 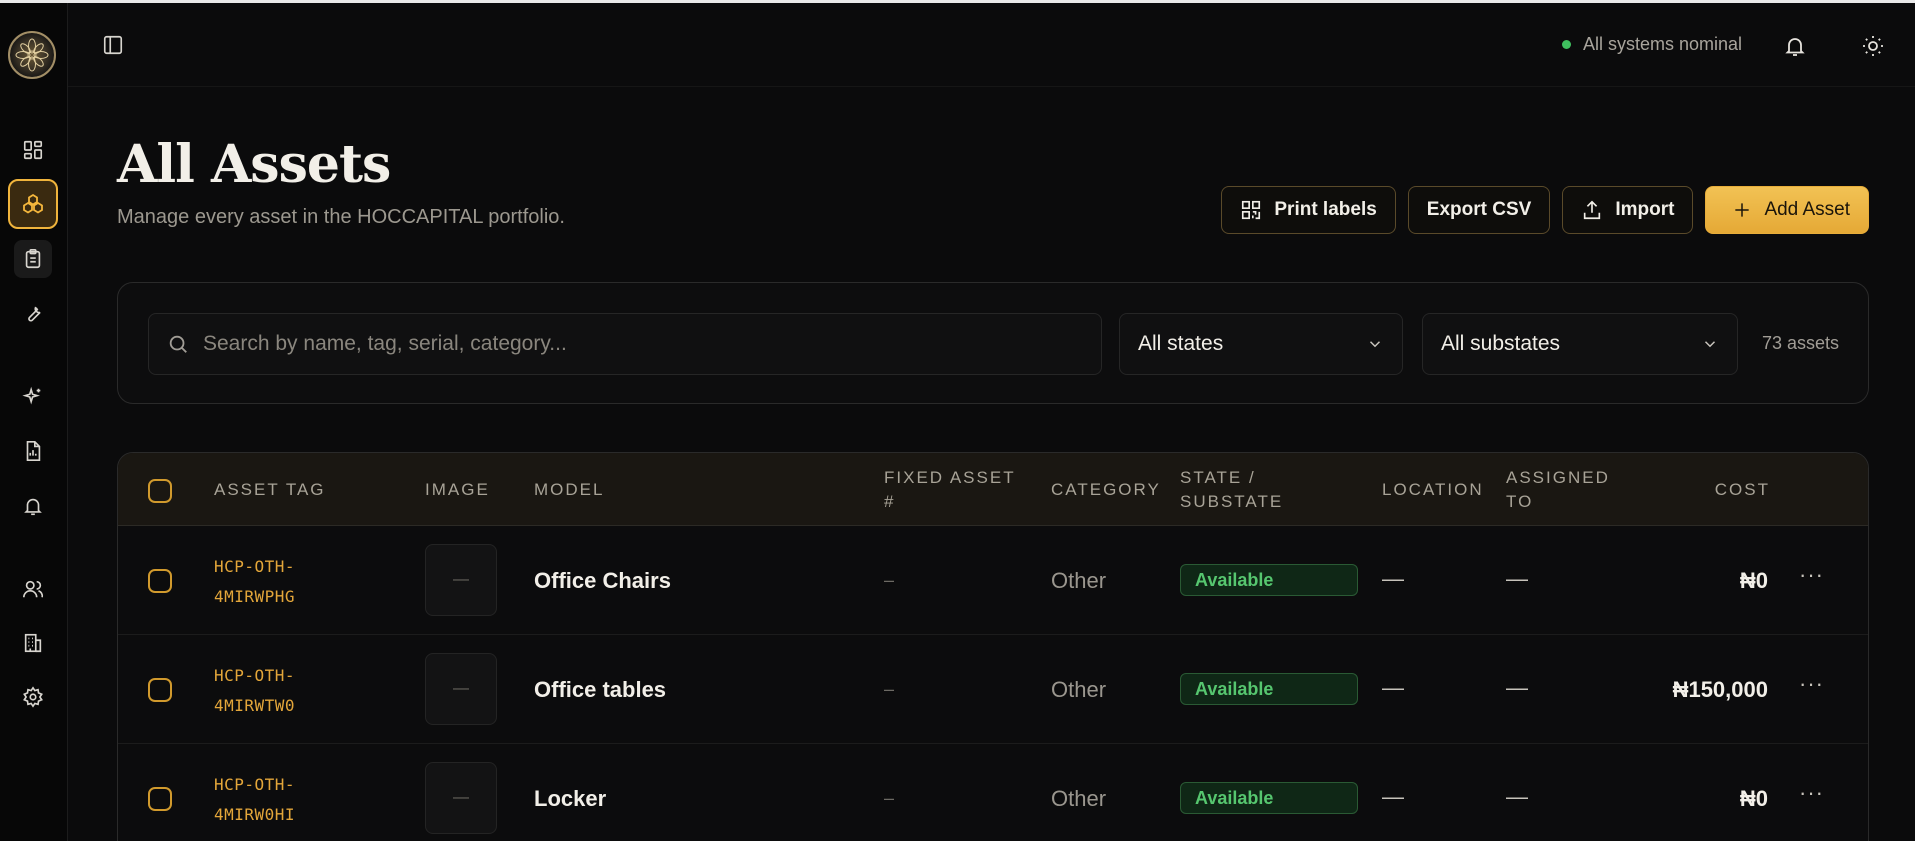 What do you see at coordinates (1106, 490) in the screenshot?
I see `column-category: CATEGORY` at bounding box center [1106, 490].